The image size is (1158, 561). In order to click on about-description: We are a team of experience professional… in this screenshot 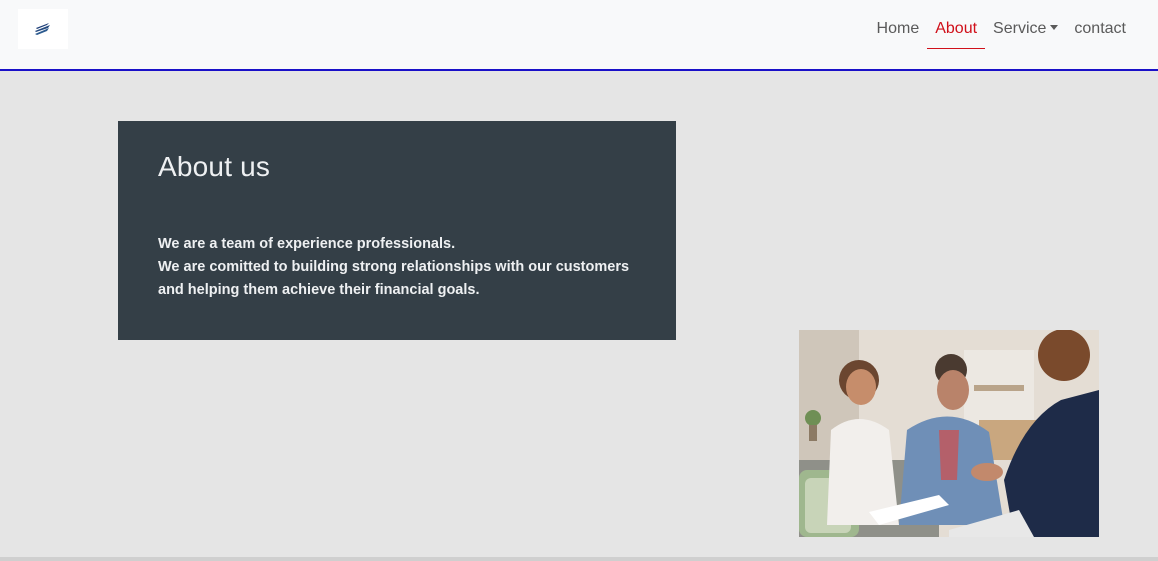, I will do `click(397, 267)`.